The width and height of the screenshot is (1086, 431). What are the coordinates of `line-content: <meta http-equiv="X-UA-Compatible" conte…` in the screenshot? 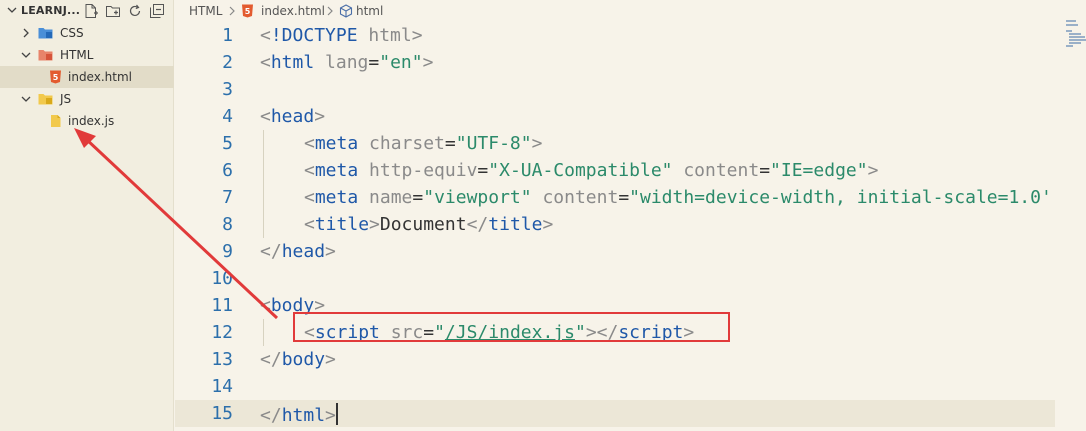 It's located at (591, 170).